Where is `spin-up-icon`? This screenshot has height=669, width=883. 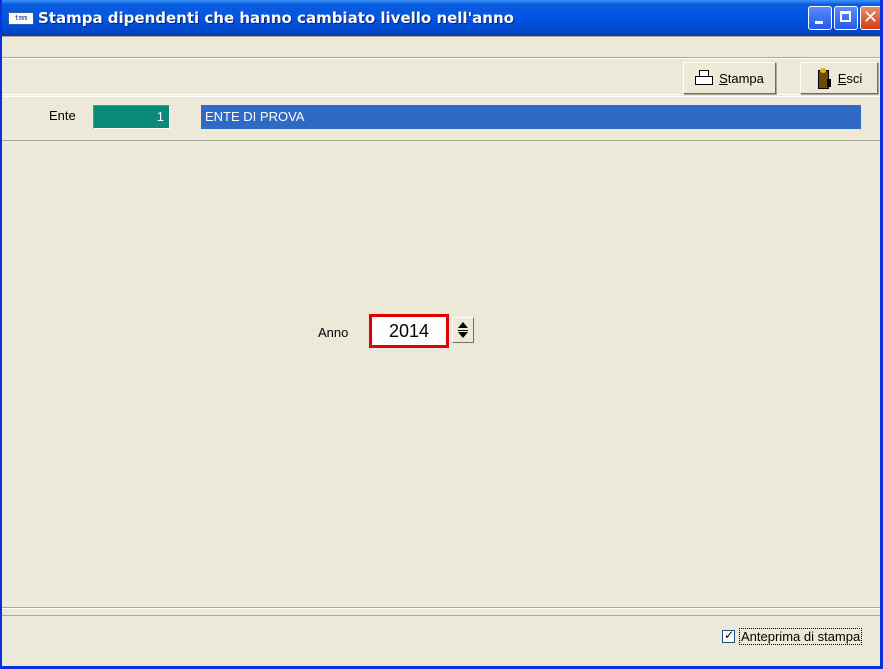
spin-up-icon is located at coordinates (463, 325).